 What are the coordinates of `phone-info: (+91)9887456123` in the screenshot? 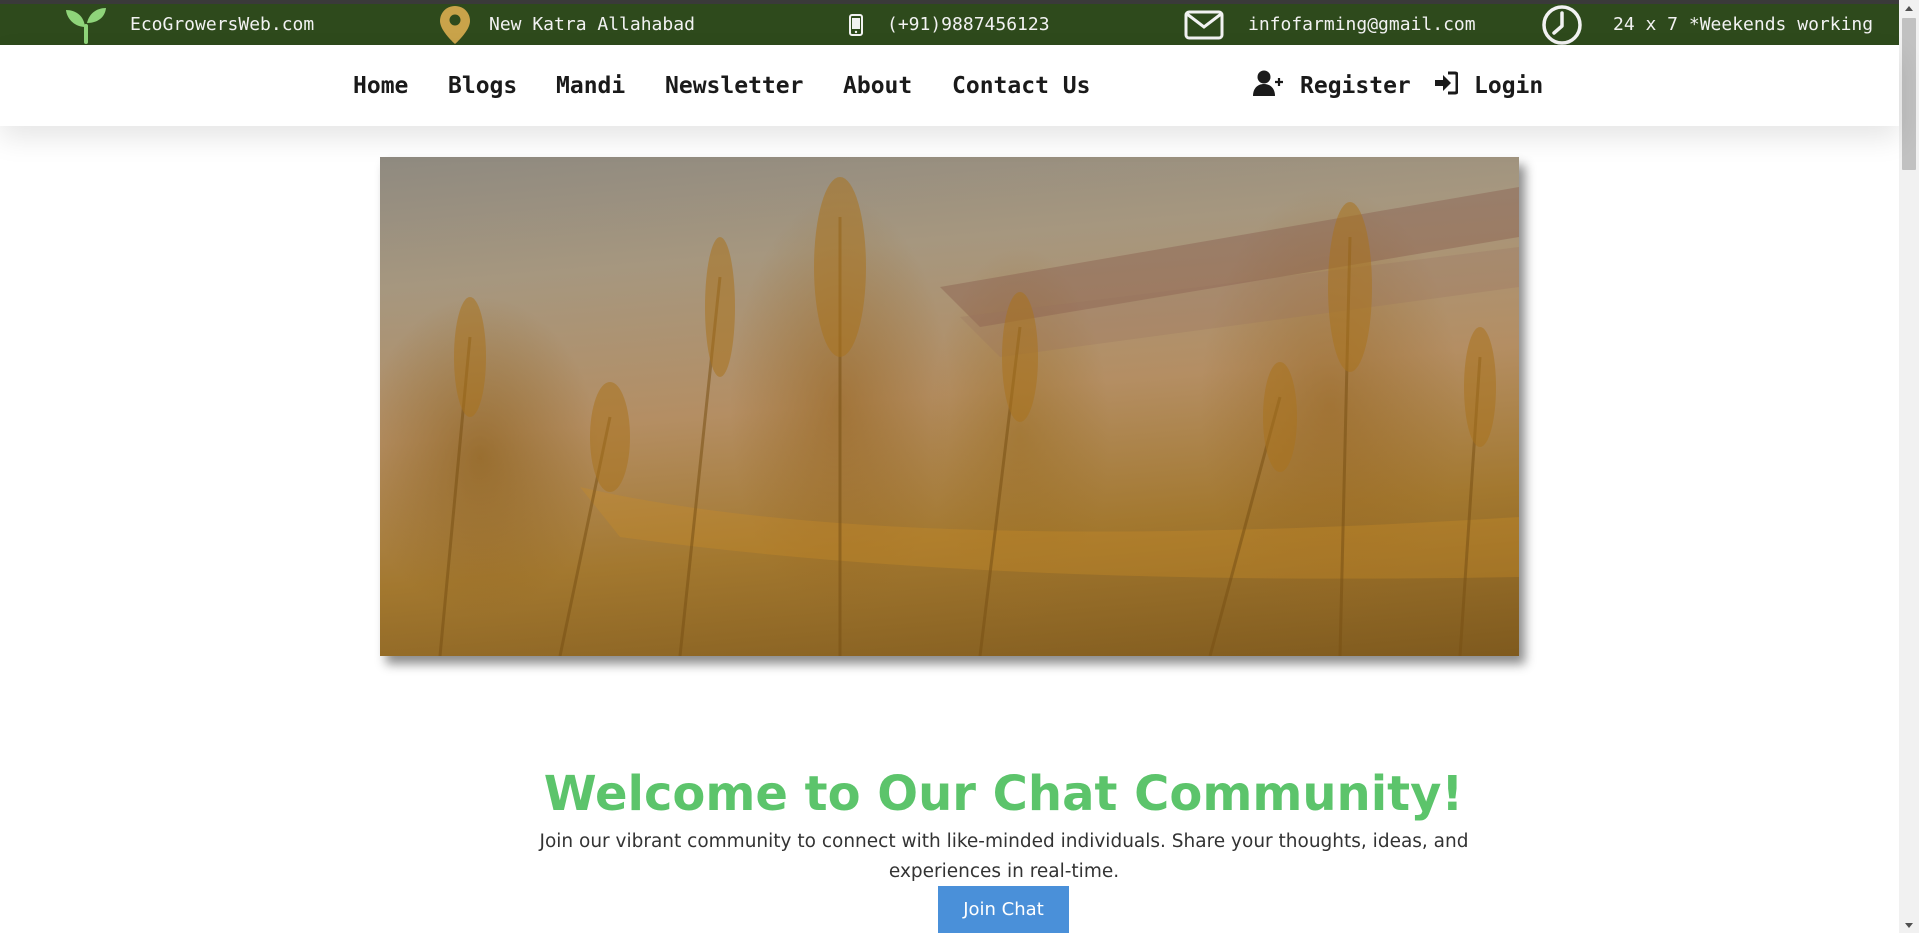 It's located at (949, 24).